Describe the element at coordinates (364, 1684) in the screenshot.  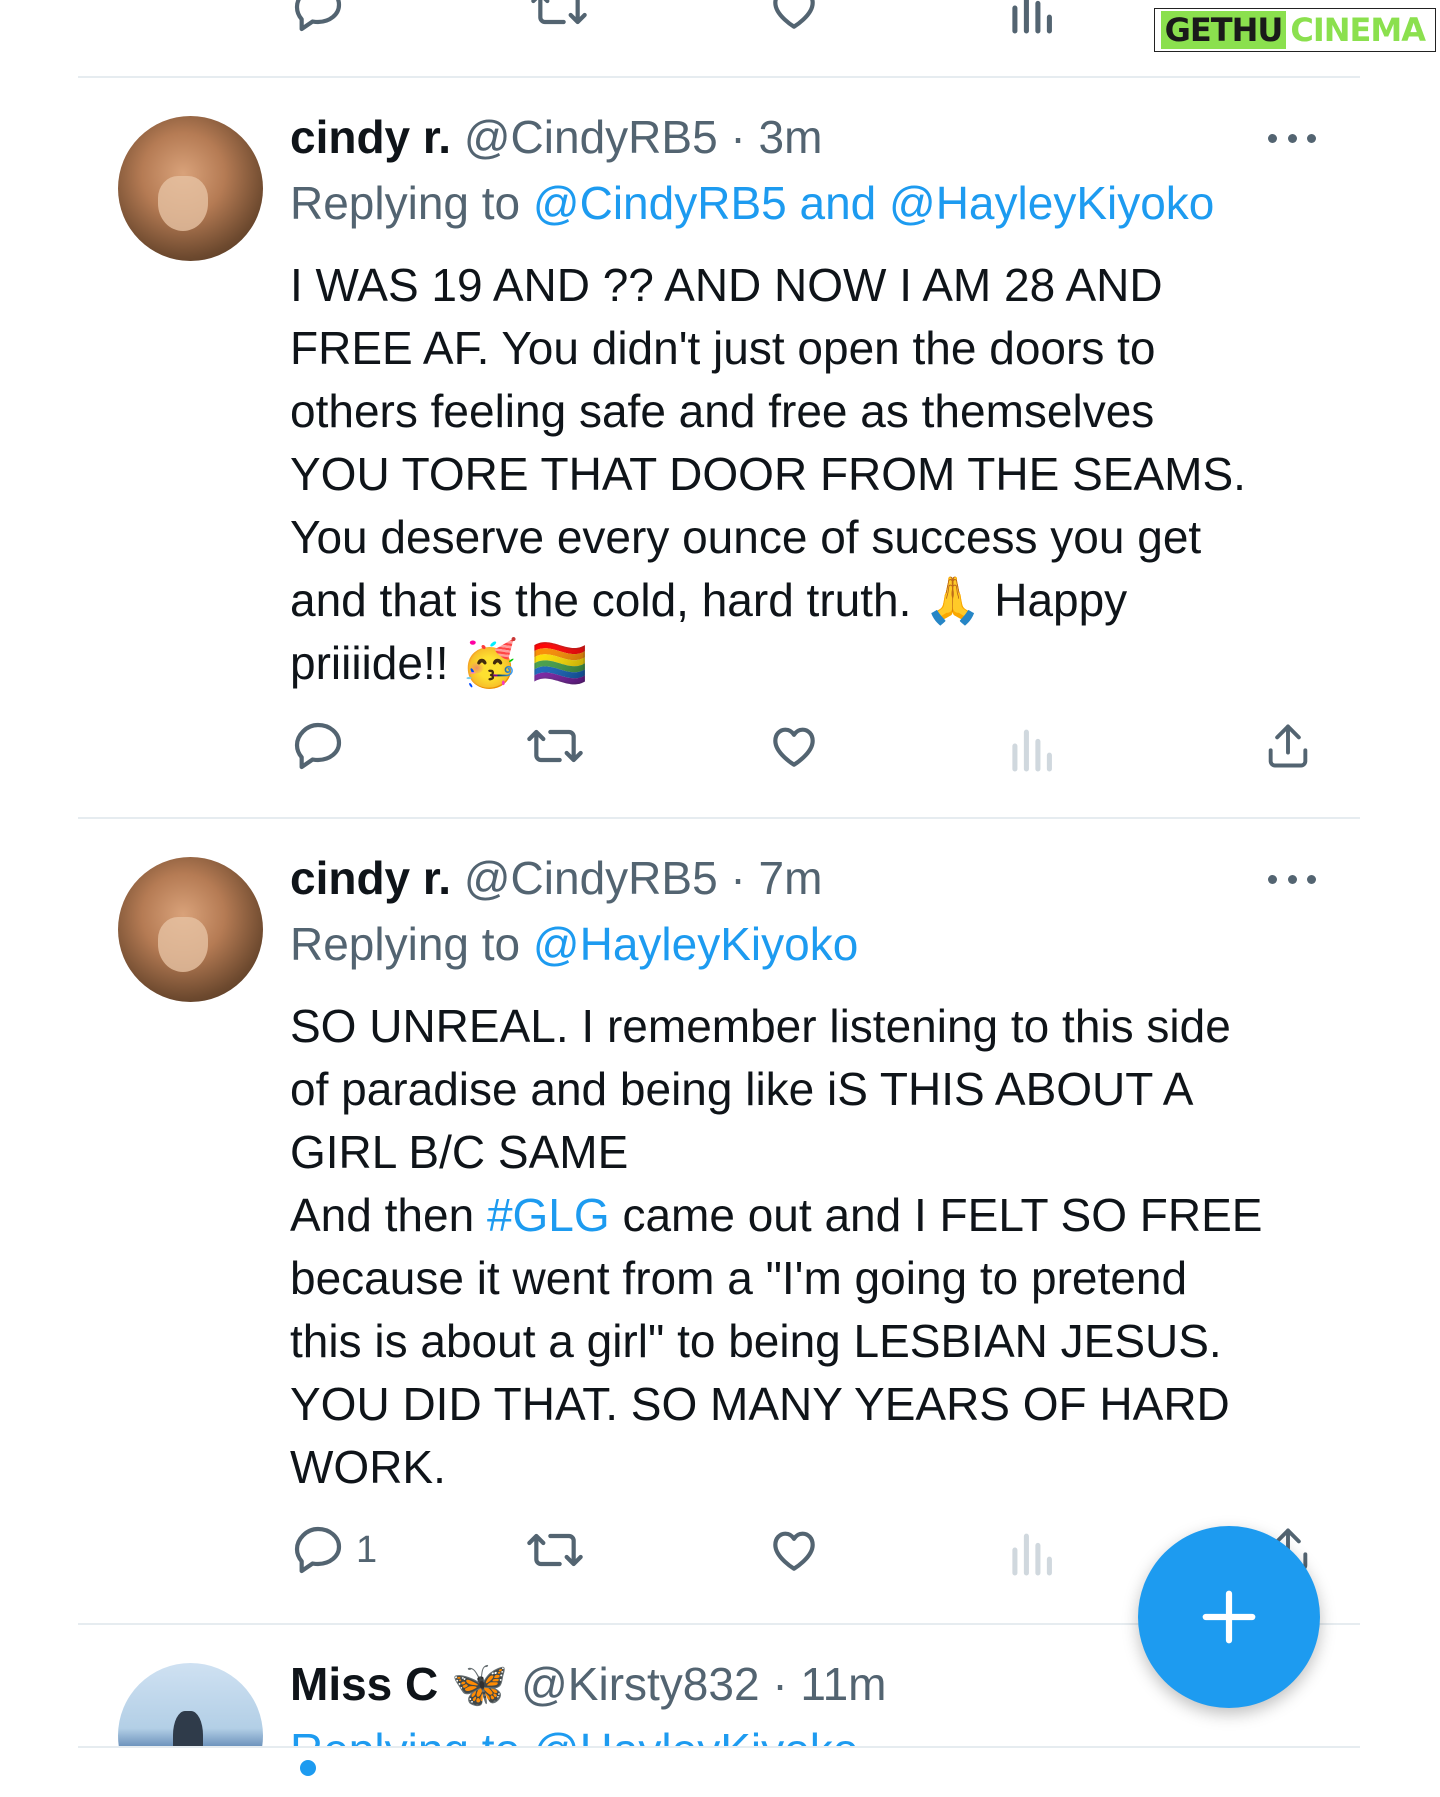
I see `display-name: Miss C` at that location.